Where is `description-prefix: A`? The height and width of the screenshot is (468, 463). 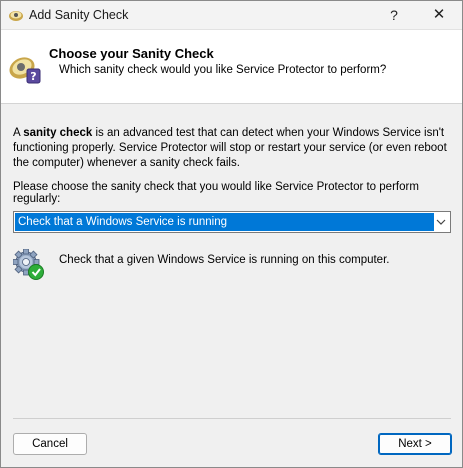 description-prefix: A is located at coordinates (18, 133).